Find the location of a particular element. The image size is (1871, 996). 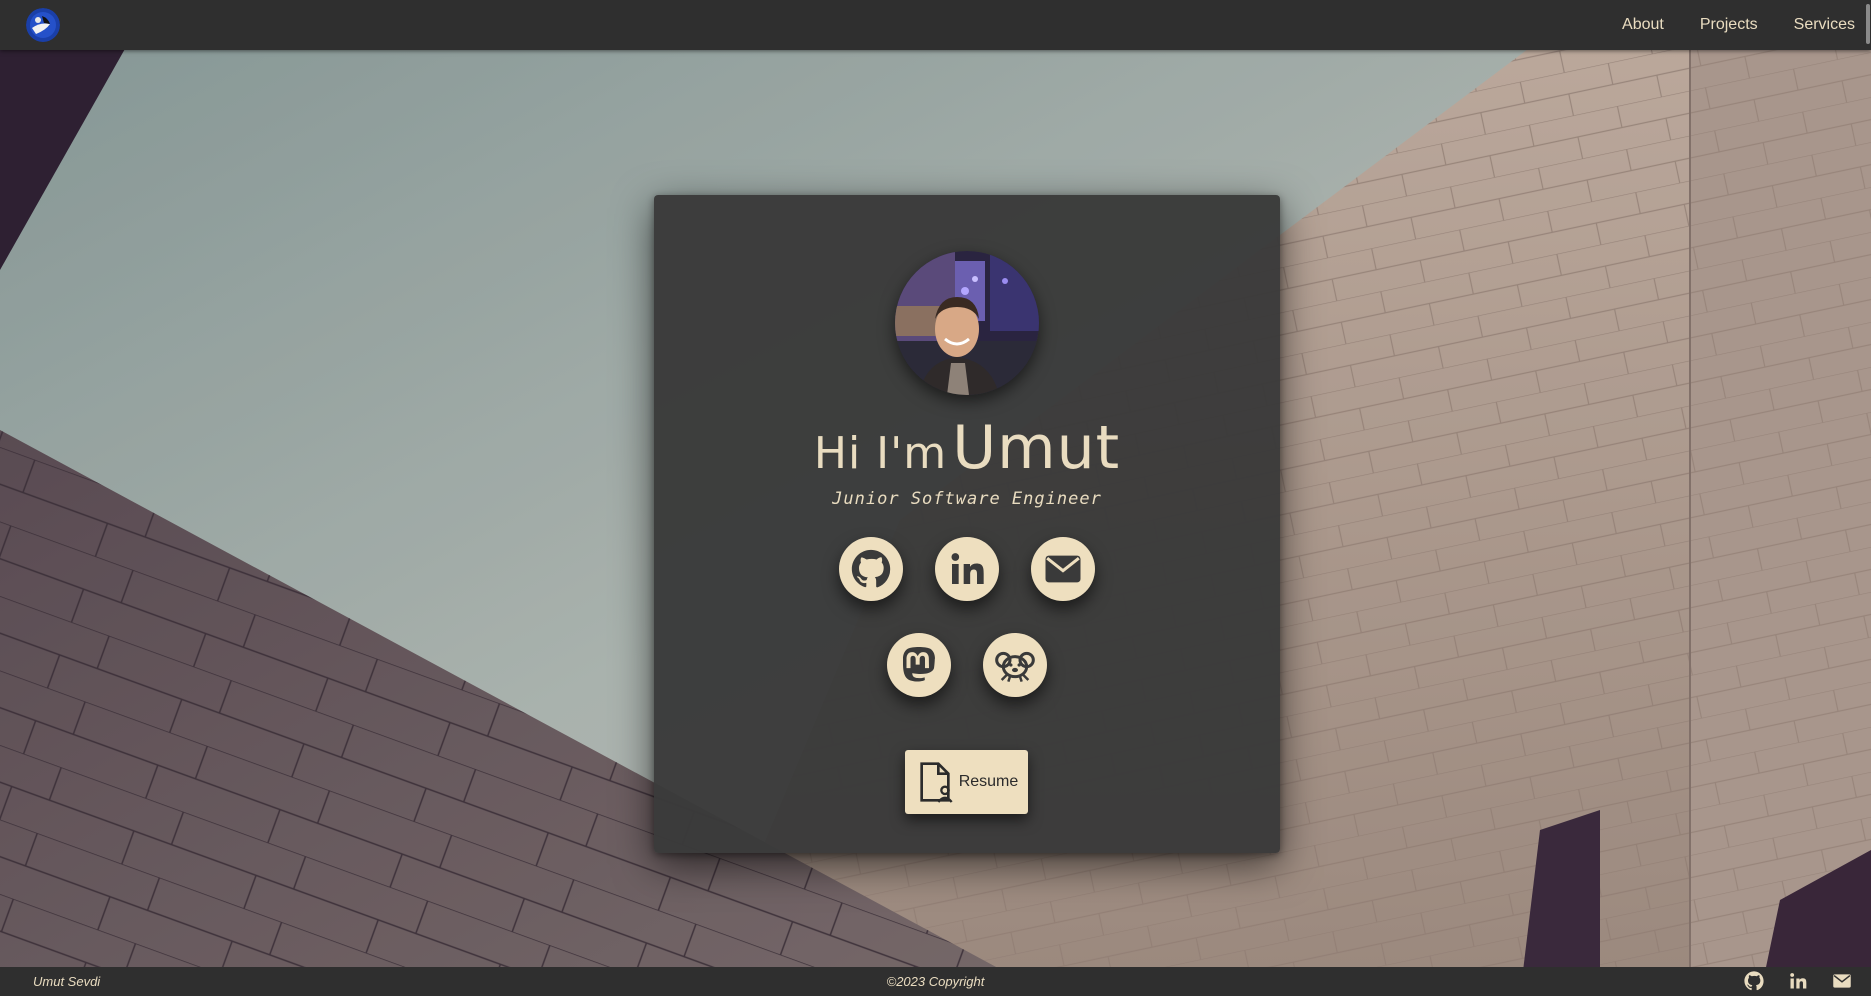

hero-greeting: Hi I'm Umut is located at coordinates (967, 448).